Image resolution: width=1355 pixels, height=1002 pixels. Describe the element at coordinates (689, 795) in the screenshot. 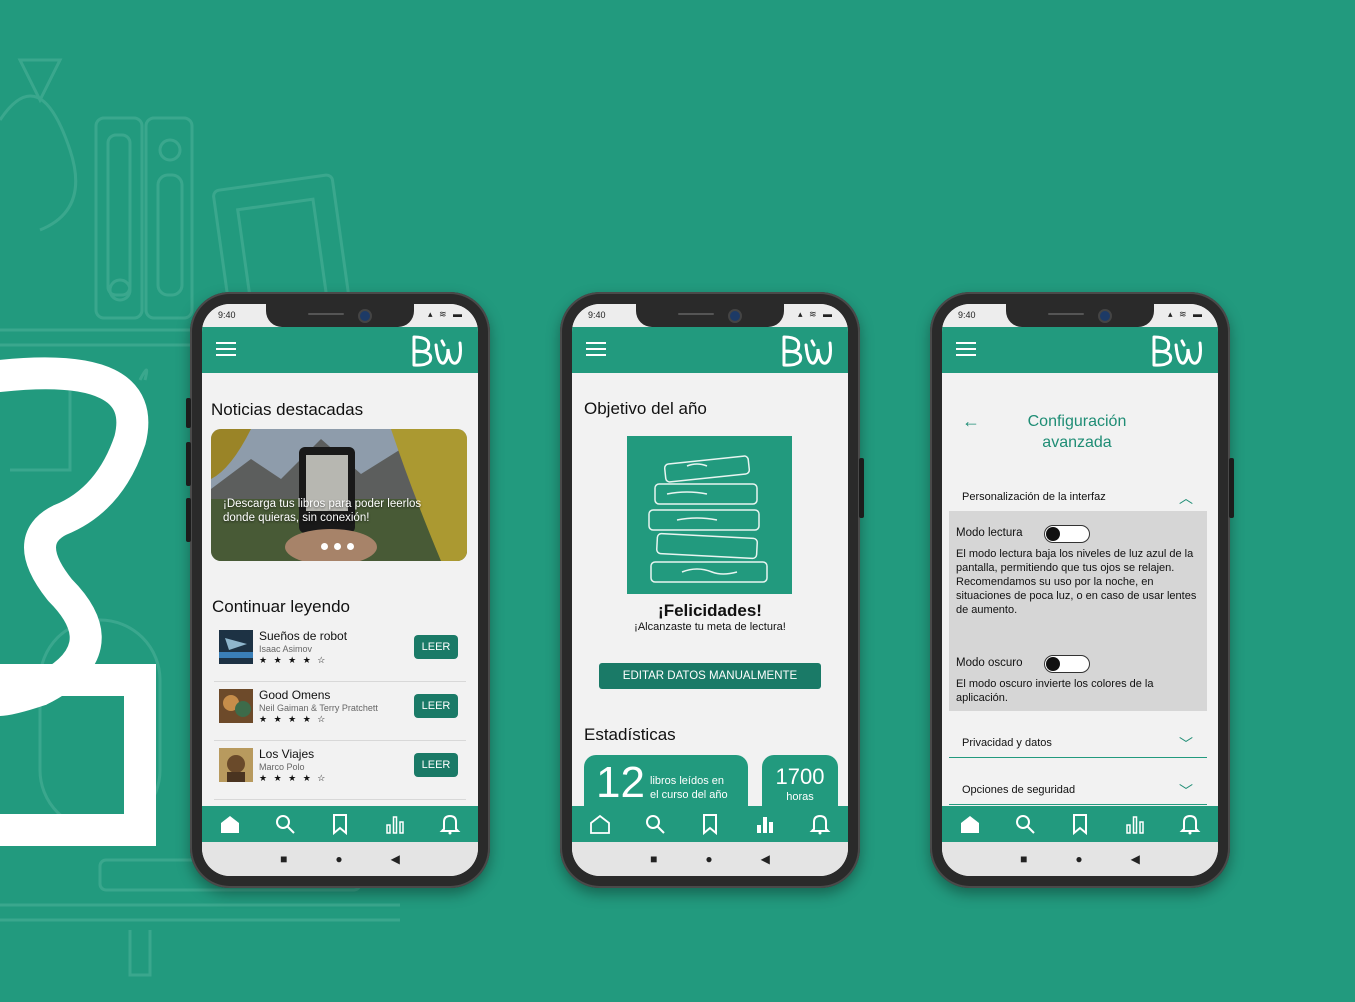

I see `books-read-label-2: el curso del año` at that location.